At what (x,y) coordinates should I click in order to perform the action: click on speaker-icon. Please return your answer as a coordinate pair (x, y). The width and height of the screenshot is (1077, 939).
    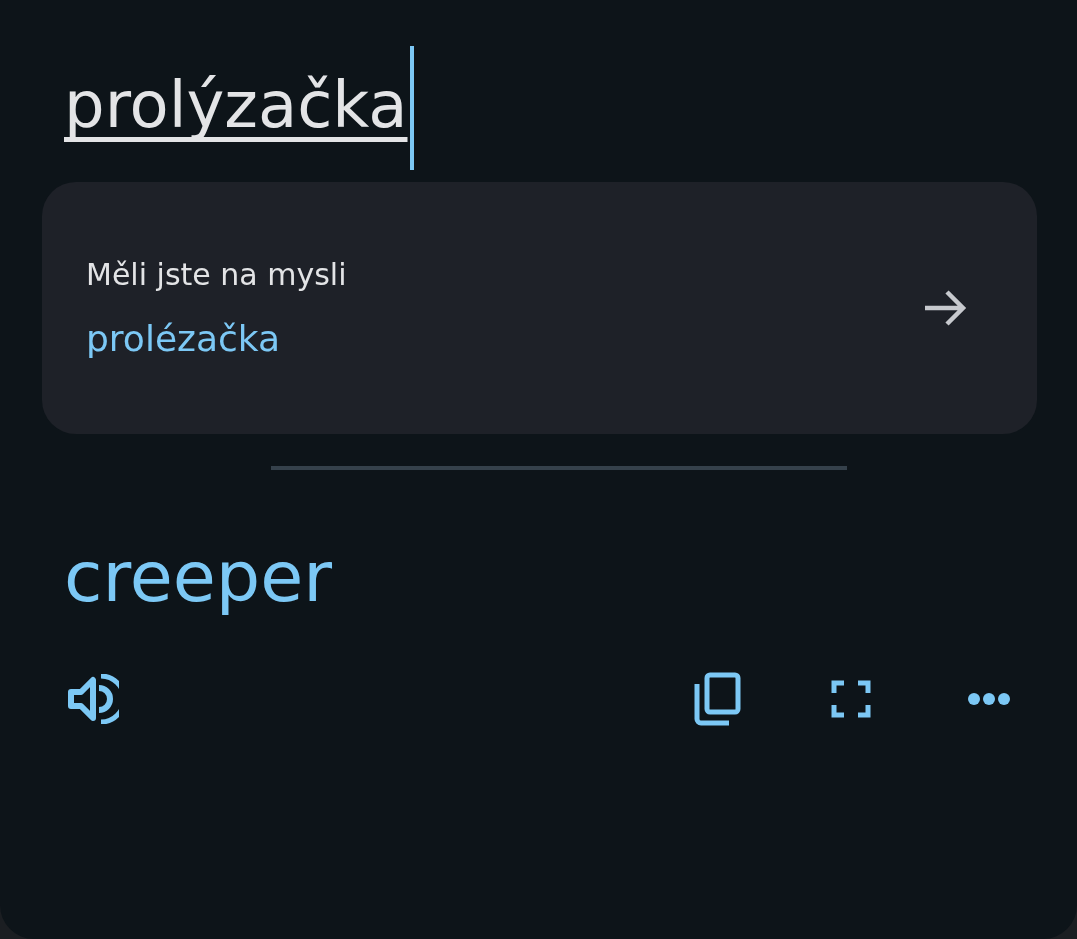
    Looking at the image, I should click on (93, 699).